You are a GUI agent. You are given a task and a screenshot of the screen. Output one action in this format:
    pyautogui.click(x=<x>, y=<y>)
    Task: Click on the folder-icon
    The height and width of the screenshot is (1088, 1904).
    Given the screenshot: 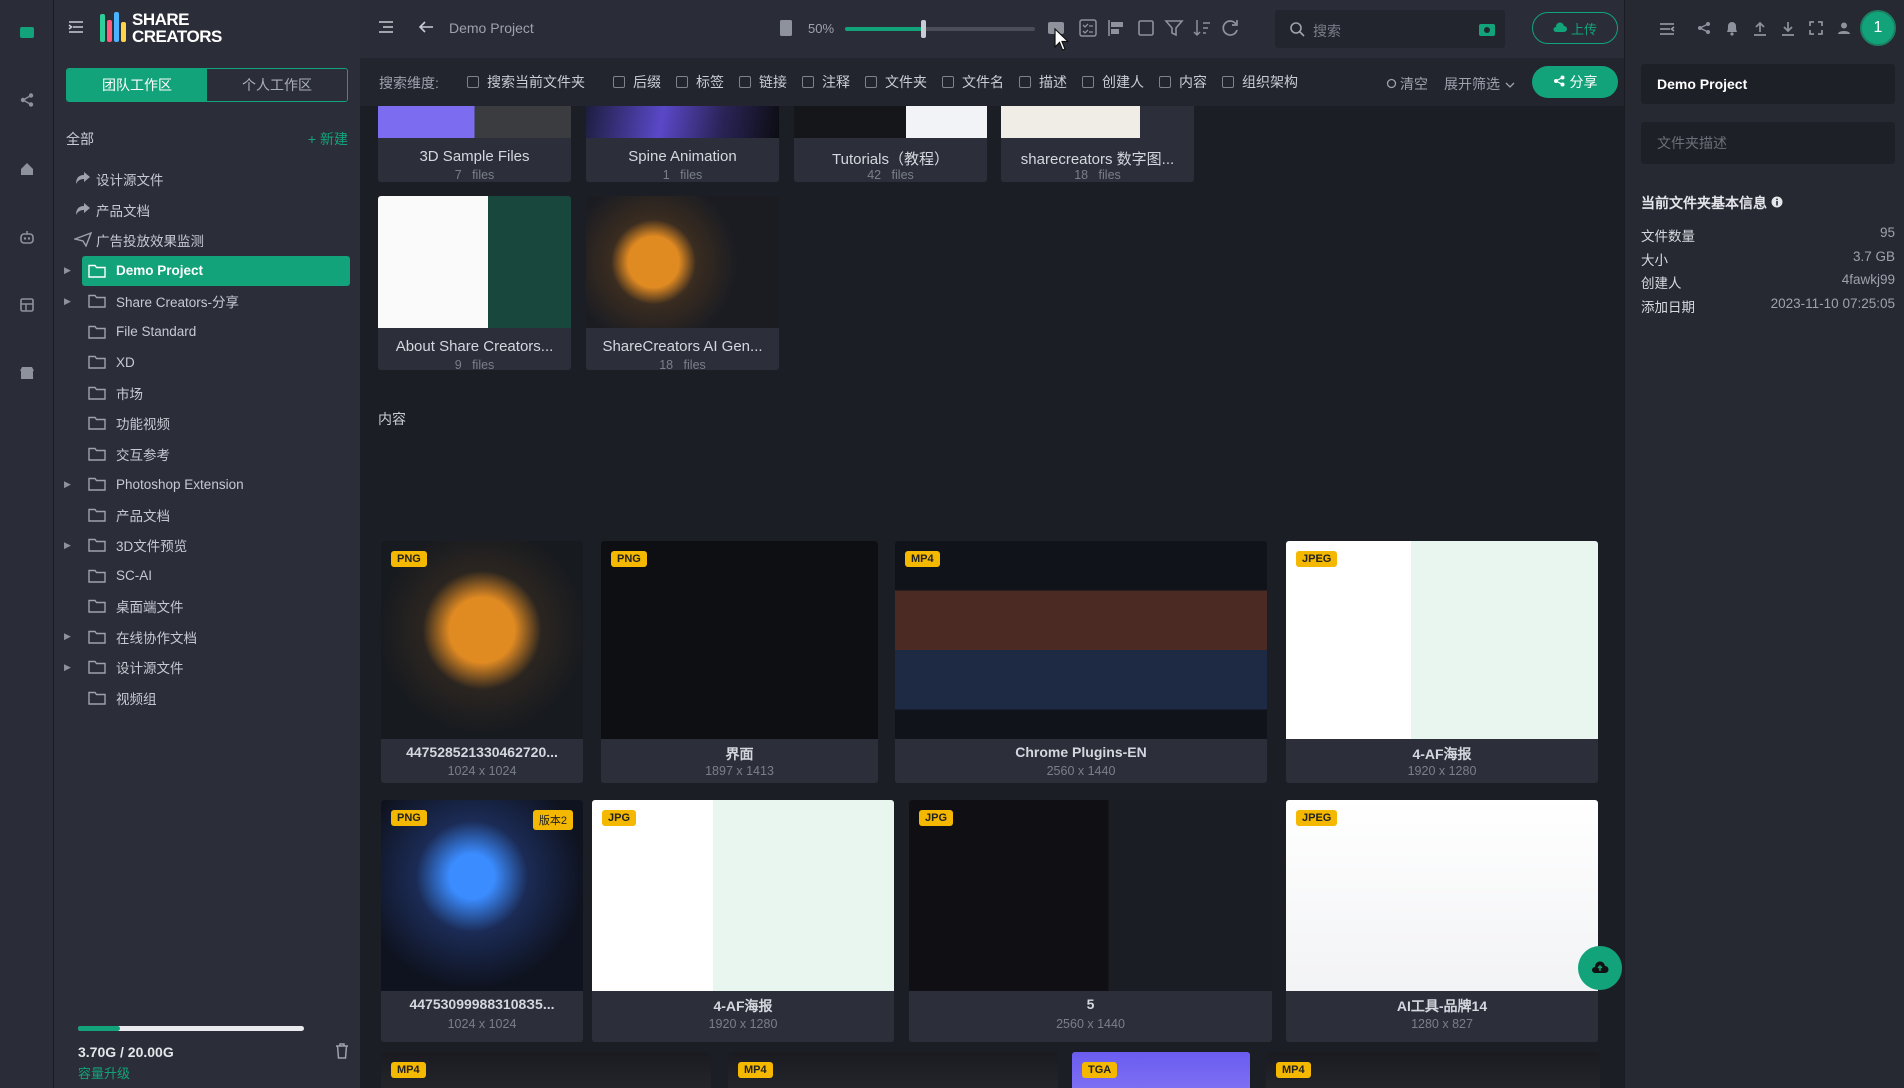 What is the action you would take?
    pyautogui.click(x=27, y=32)
    